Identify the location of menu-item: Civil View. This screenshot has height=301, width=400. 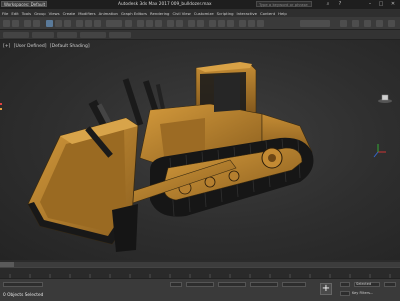
(181, 13).